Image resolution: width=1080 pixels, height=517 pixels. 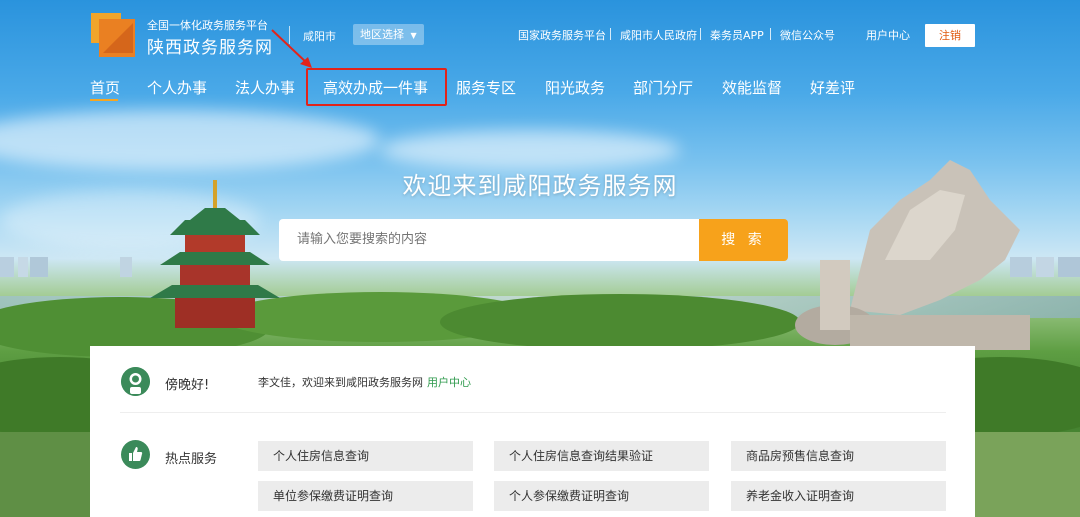 What do you see at coordinates (486, 87) in the screenshot?
I see `nav-service-zone: 服务专区` at bounding box center [486, 87].